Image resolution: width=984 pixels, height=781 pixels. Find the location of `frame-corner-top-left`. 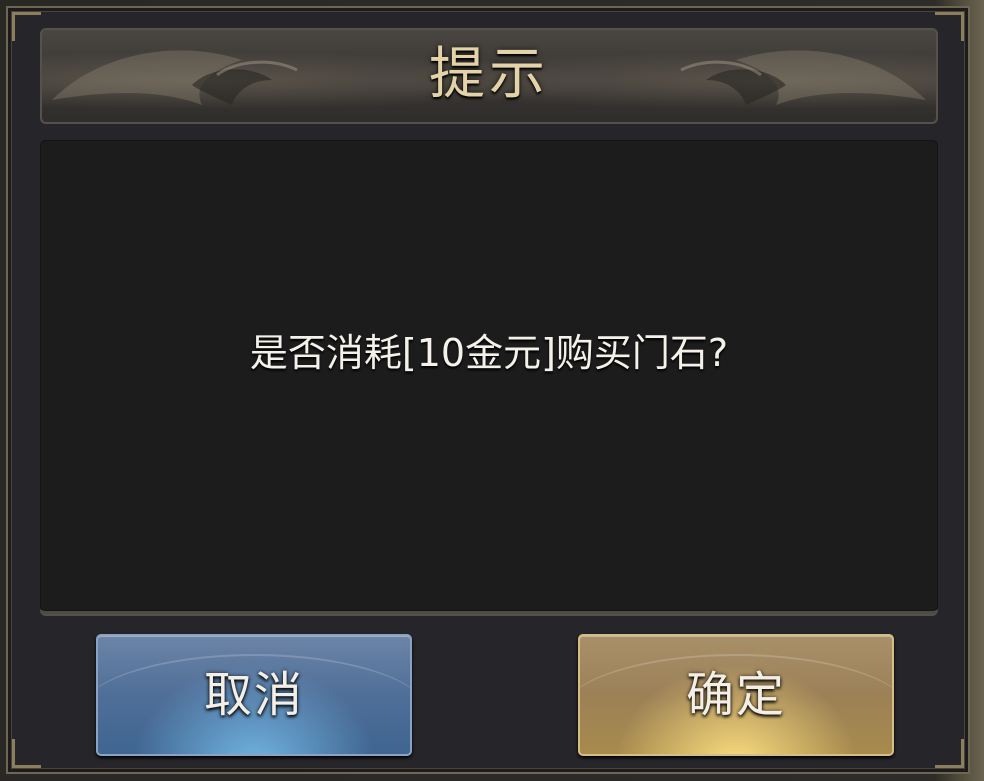

frame-corner-top-left is located at coordinates (26, 26).